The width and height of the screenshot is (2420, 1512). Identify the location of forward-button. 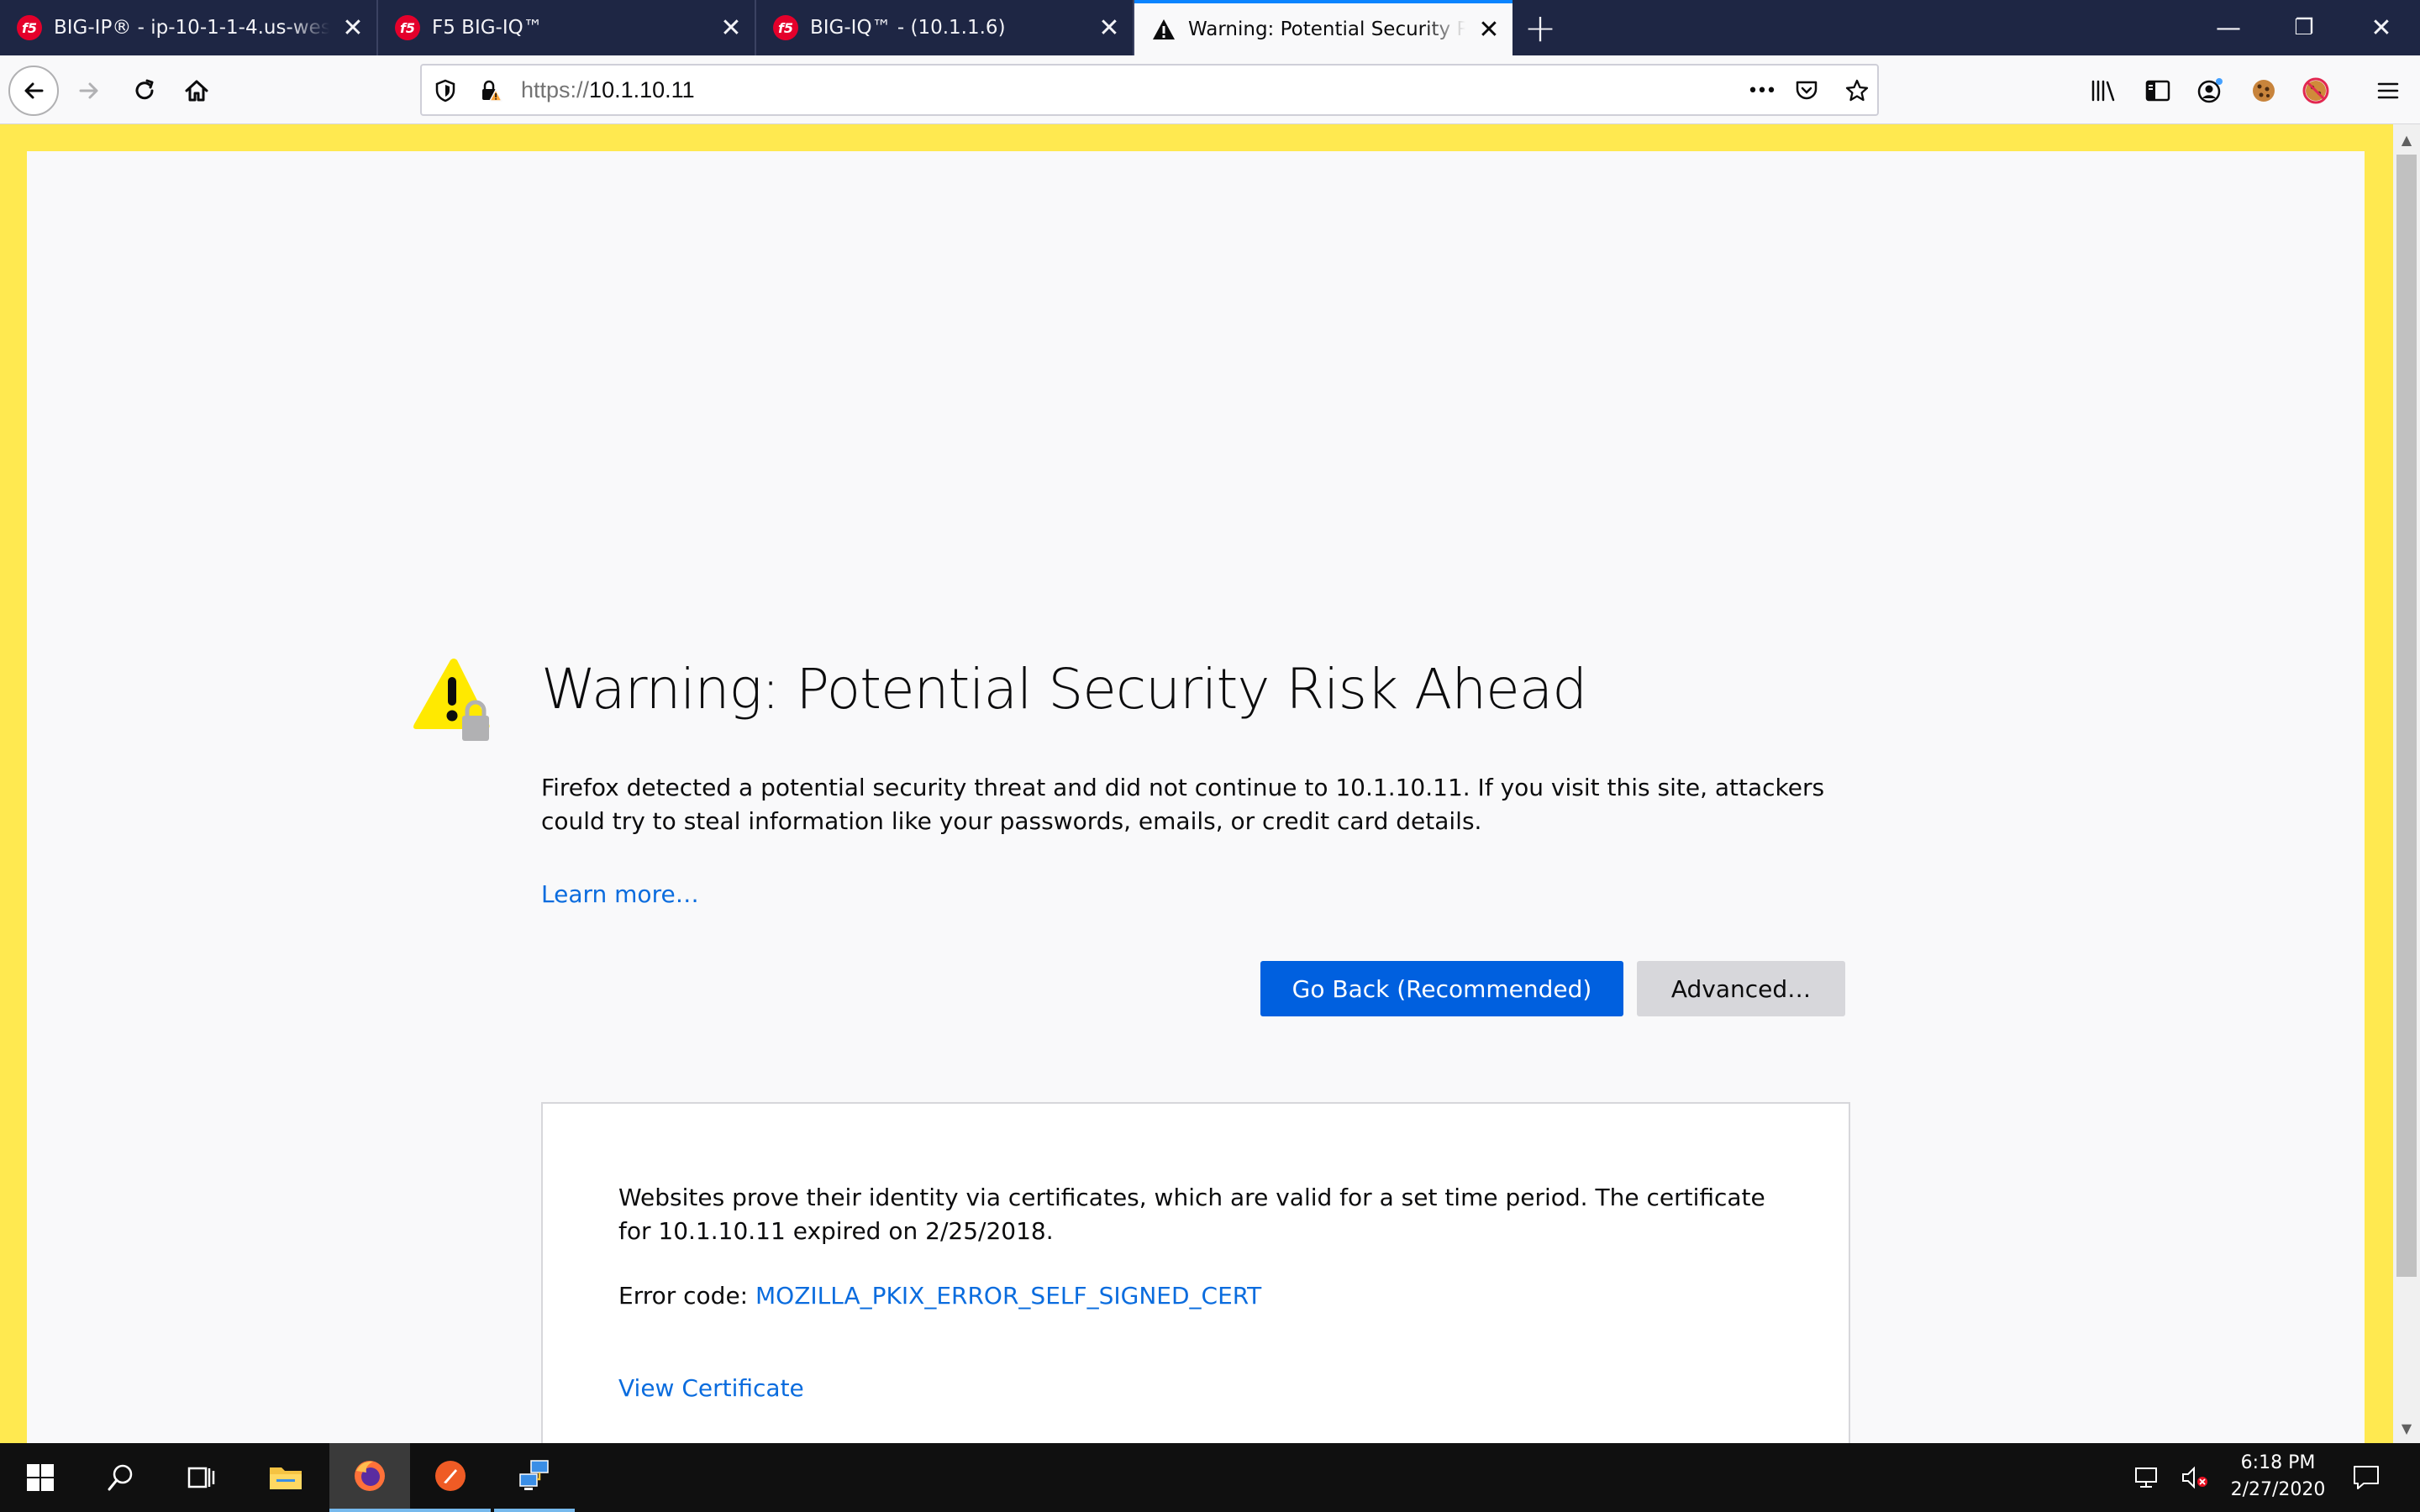
(89, 91).